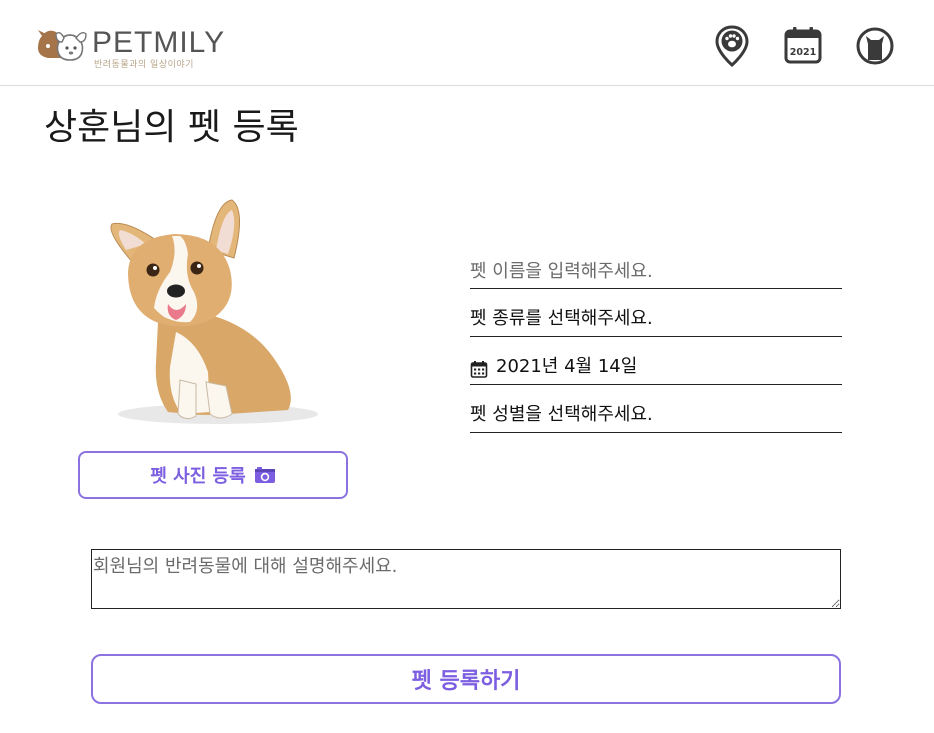 The height and width of the screenshot is (733, 934). Describe the element at coordinates (656, 361) in the screenshot. I see `pet-birthdate-field: 2021년 4월 14일` at that location.